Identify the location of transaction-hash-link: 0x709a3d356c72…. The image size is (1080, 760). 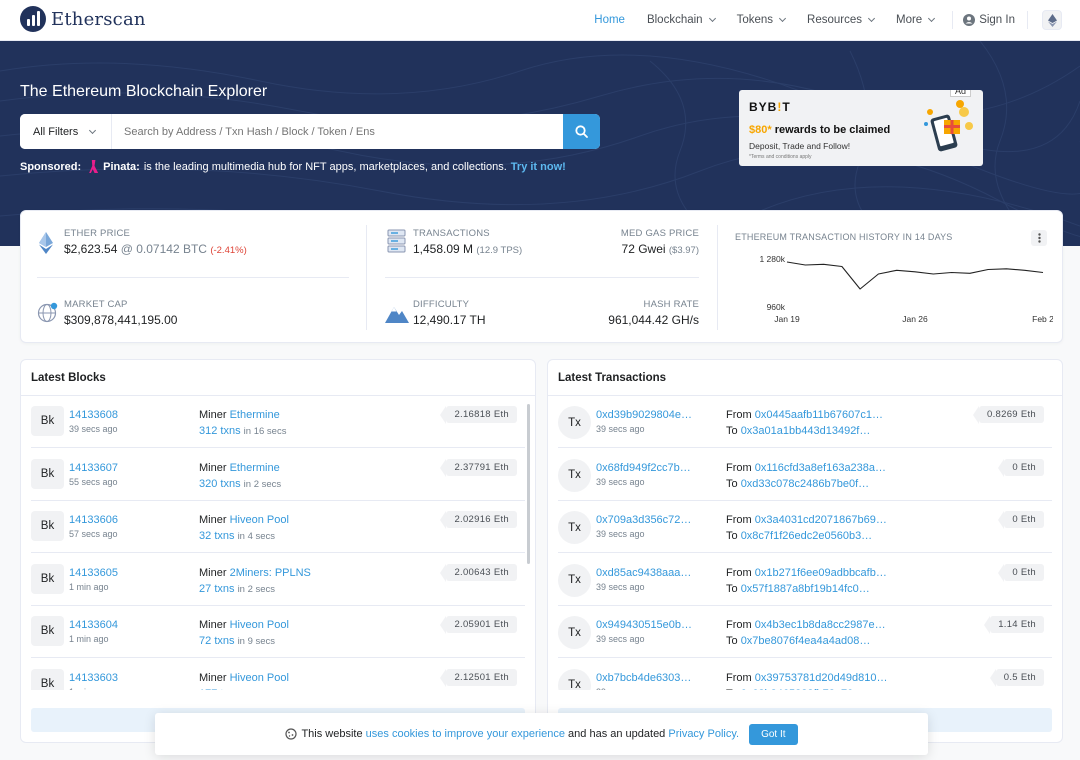
(643, 520).